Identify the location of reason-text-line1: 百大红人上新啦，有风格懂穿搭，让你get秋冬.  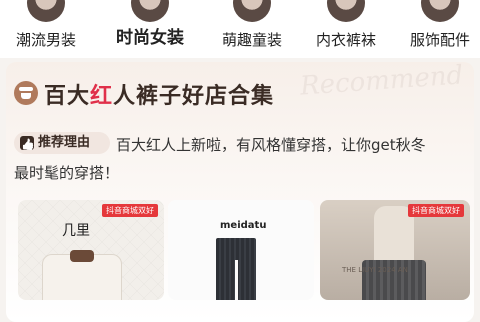
(271, 145).